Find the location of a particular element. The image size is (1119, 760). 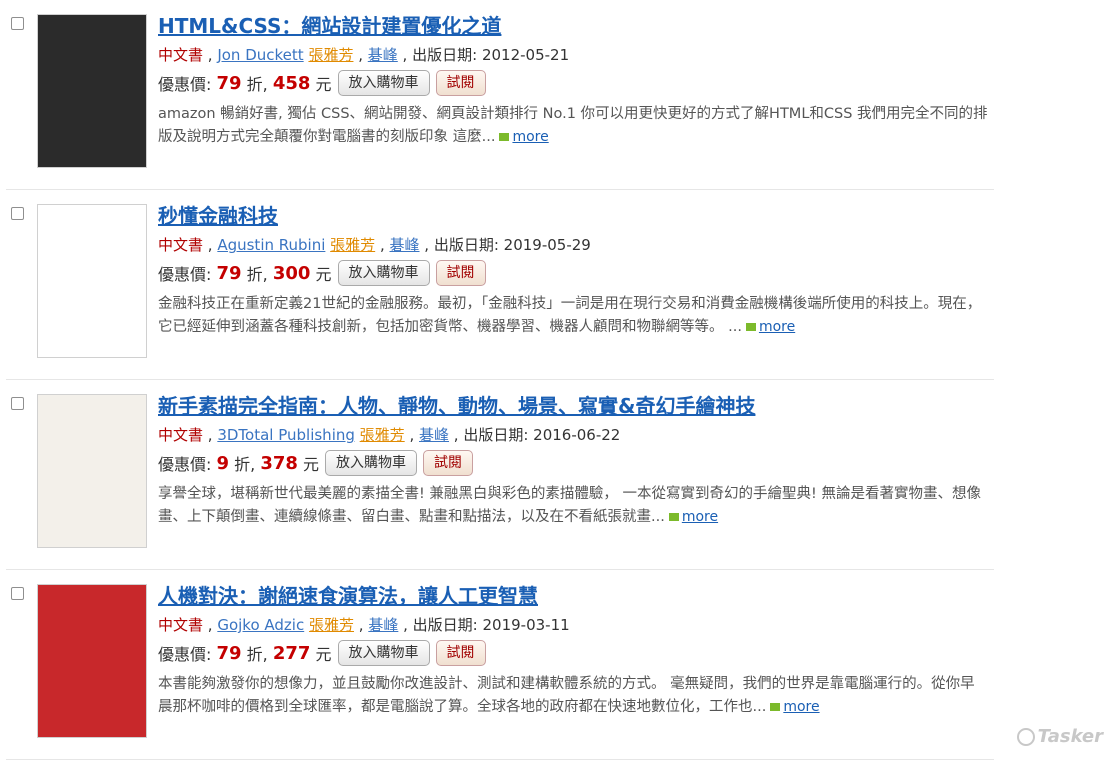

publish-date: 2019-03-11 is located at coordinates (526, 625).